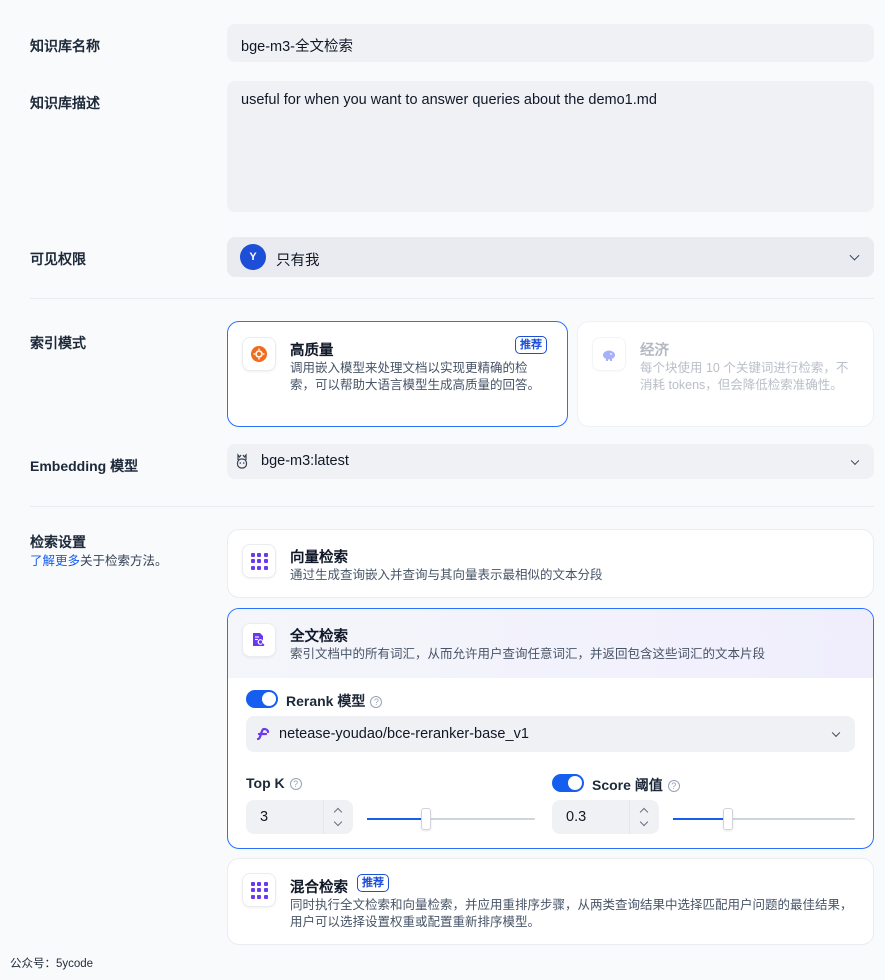 This screenshot has width=885, height=980. Describe the element at coordinates (550, 43) in the screenshot. I see `kb-name-input: bge-m3-全文检索` at that location.